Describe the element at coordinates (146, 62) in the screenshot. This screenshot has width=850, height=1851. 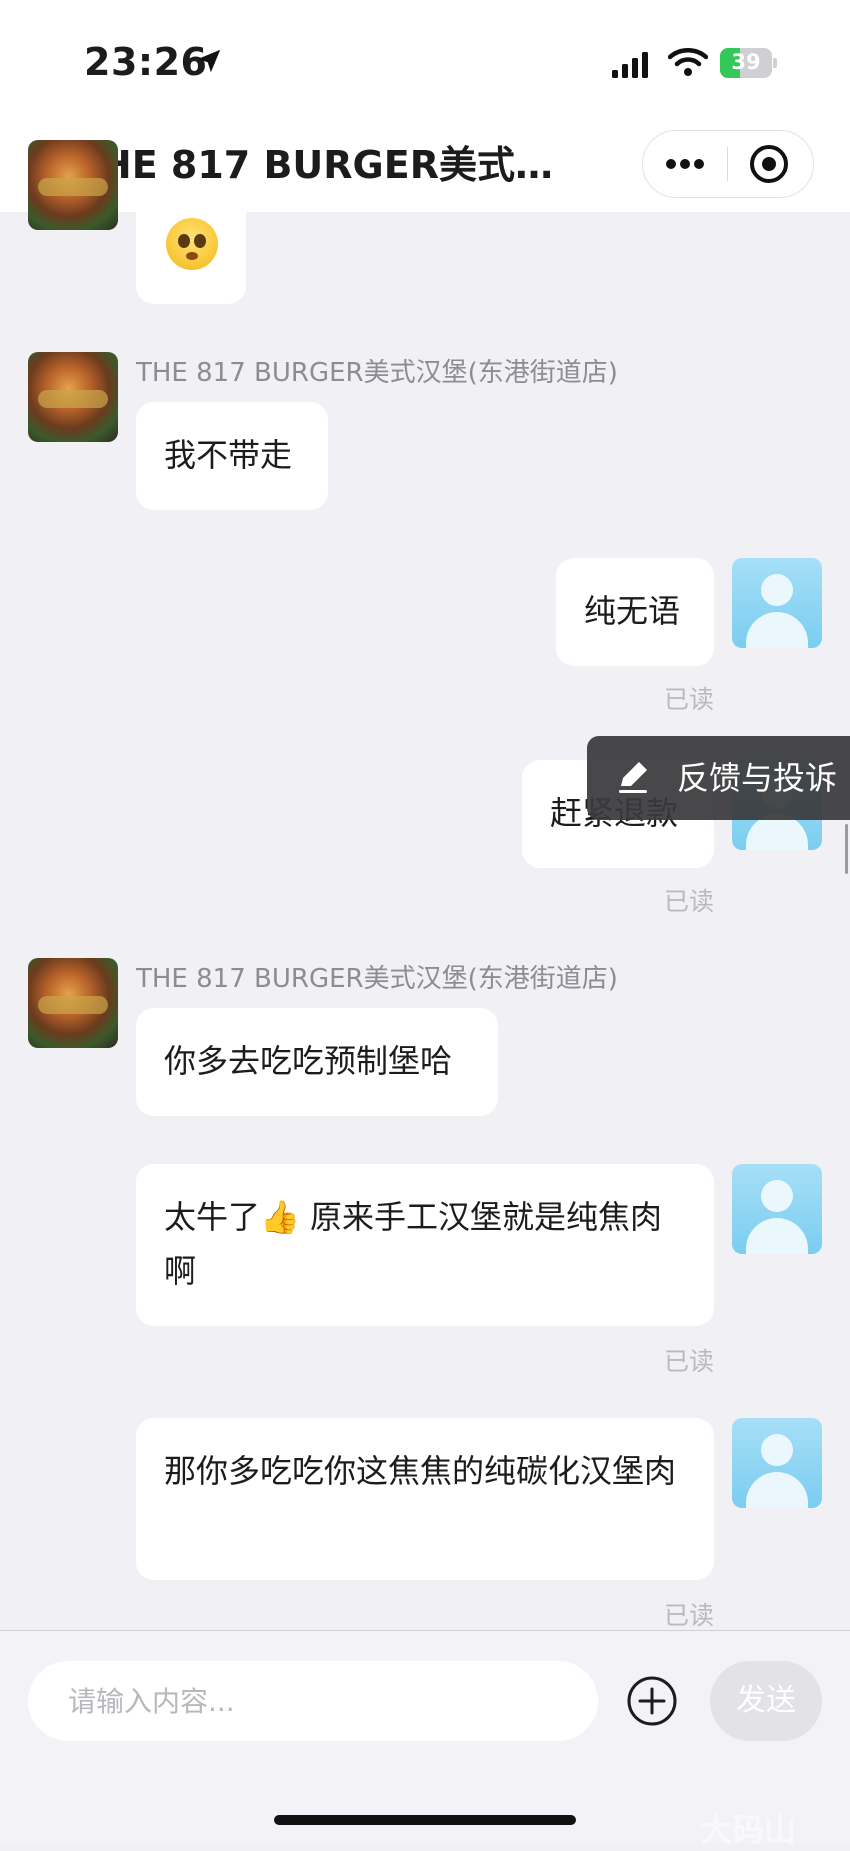
I see `status-time: 23:26` at that location.